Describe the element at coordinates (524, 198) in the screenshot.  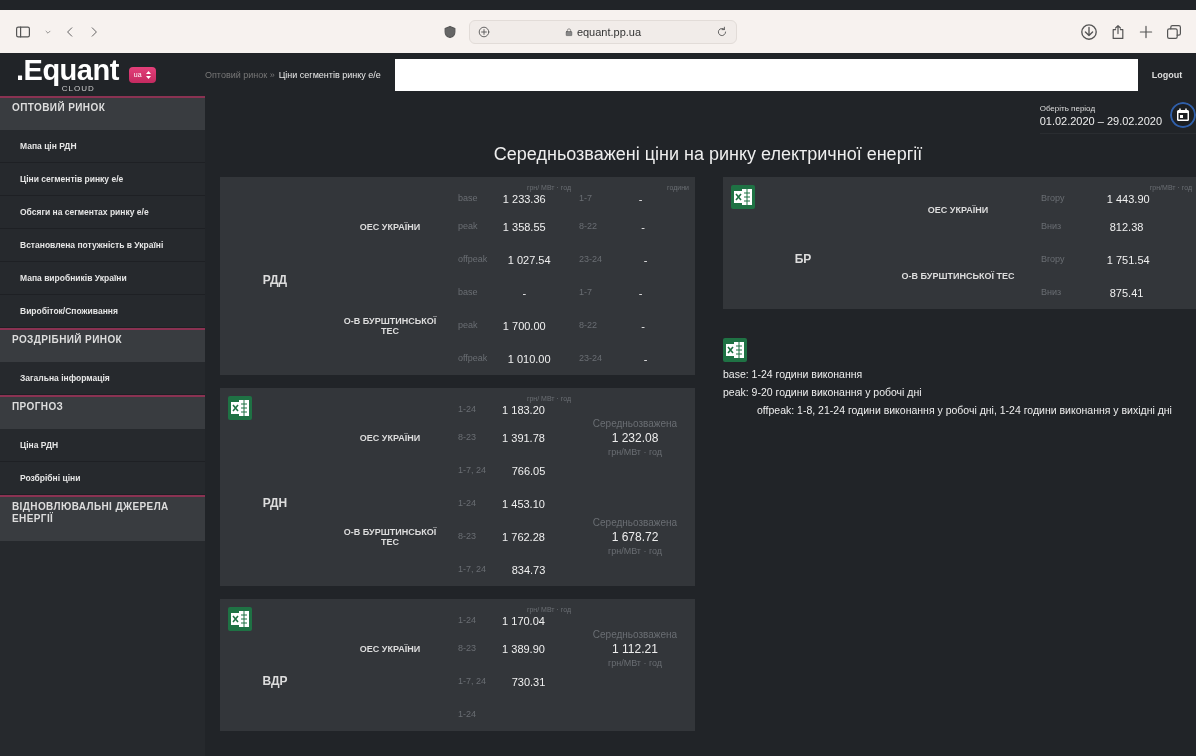
I see `price-value: 1 233.36` at that location.